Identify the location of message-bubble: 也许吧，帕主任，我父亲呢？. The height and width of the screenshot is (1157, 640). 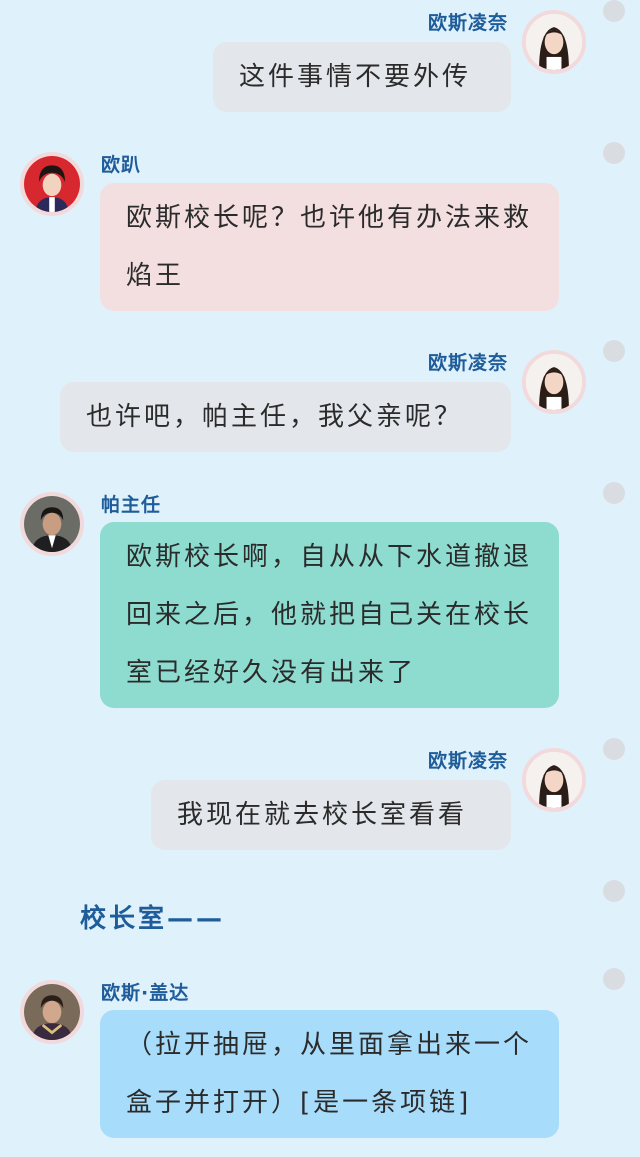
(285, 417).